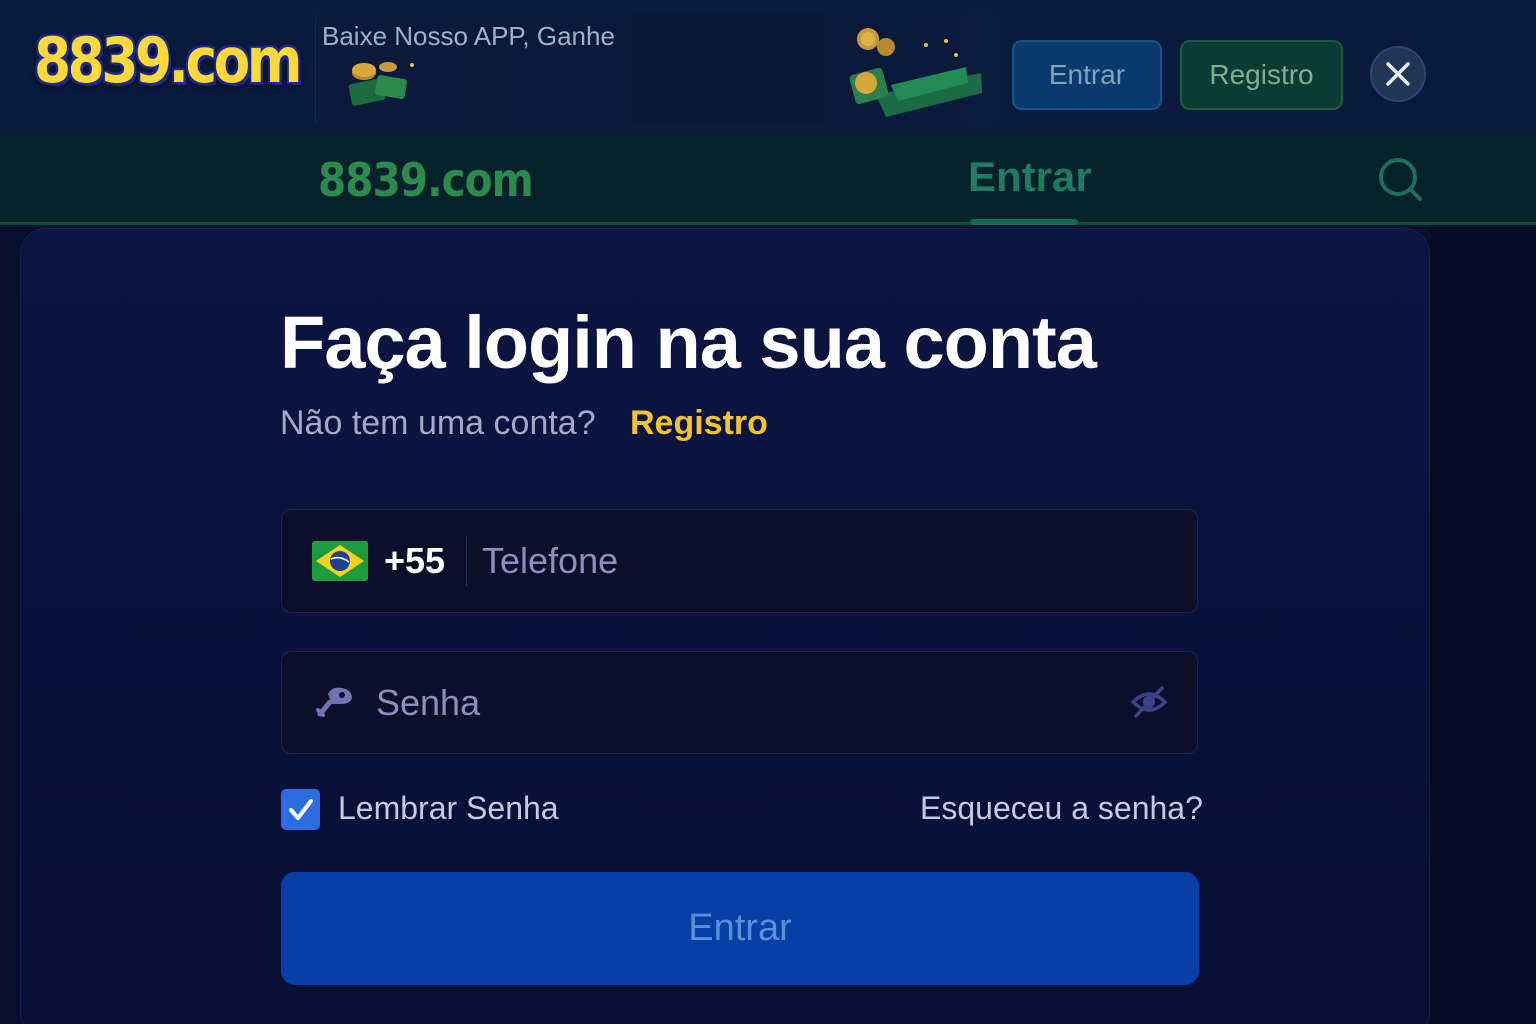 The height and width of the screenshot is (1024, 1536). Describe the element at coordinates (1483, 626) in the screenshot. I see `page-side-shade` at that location.